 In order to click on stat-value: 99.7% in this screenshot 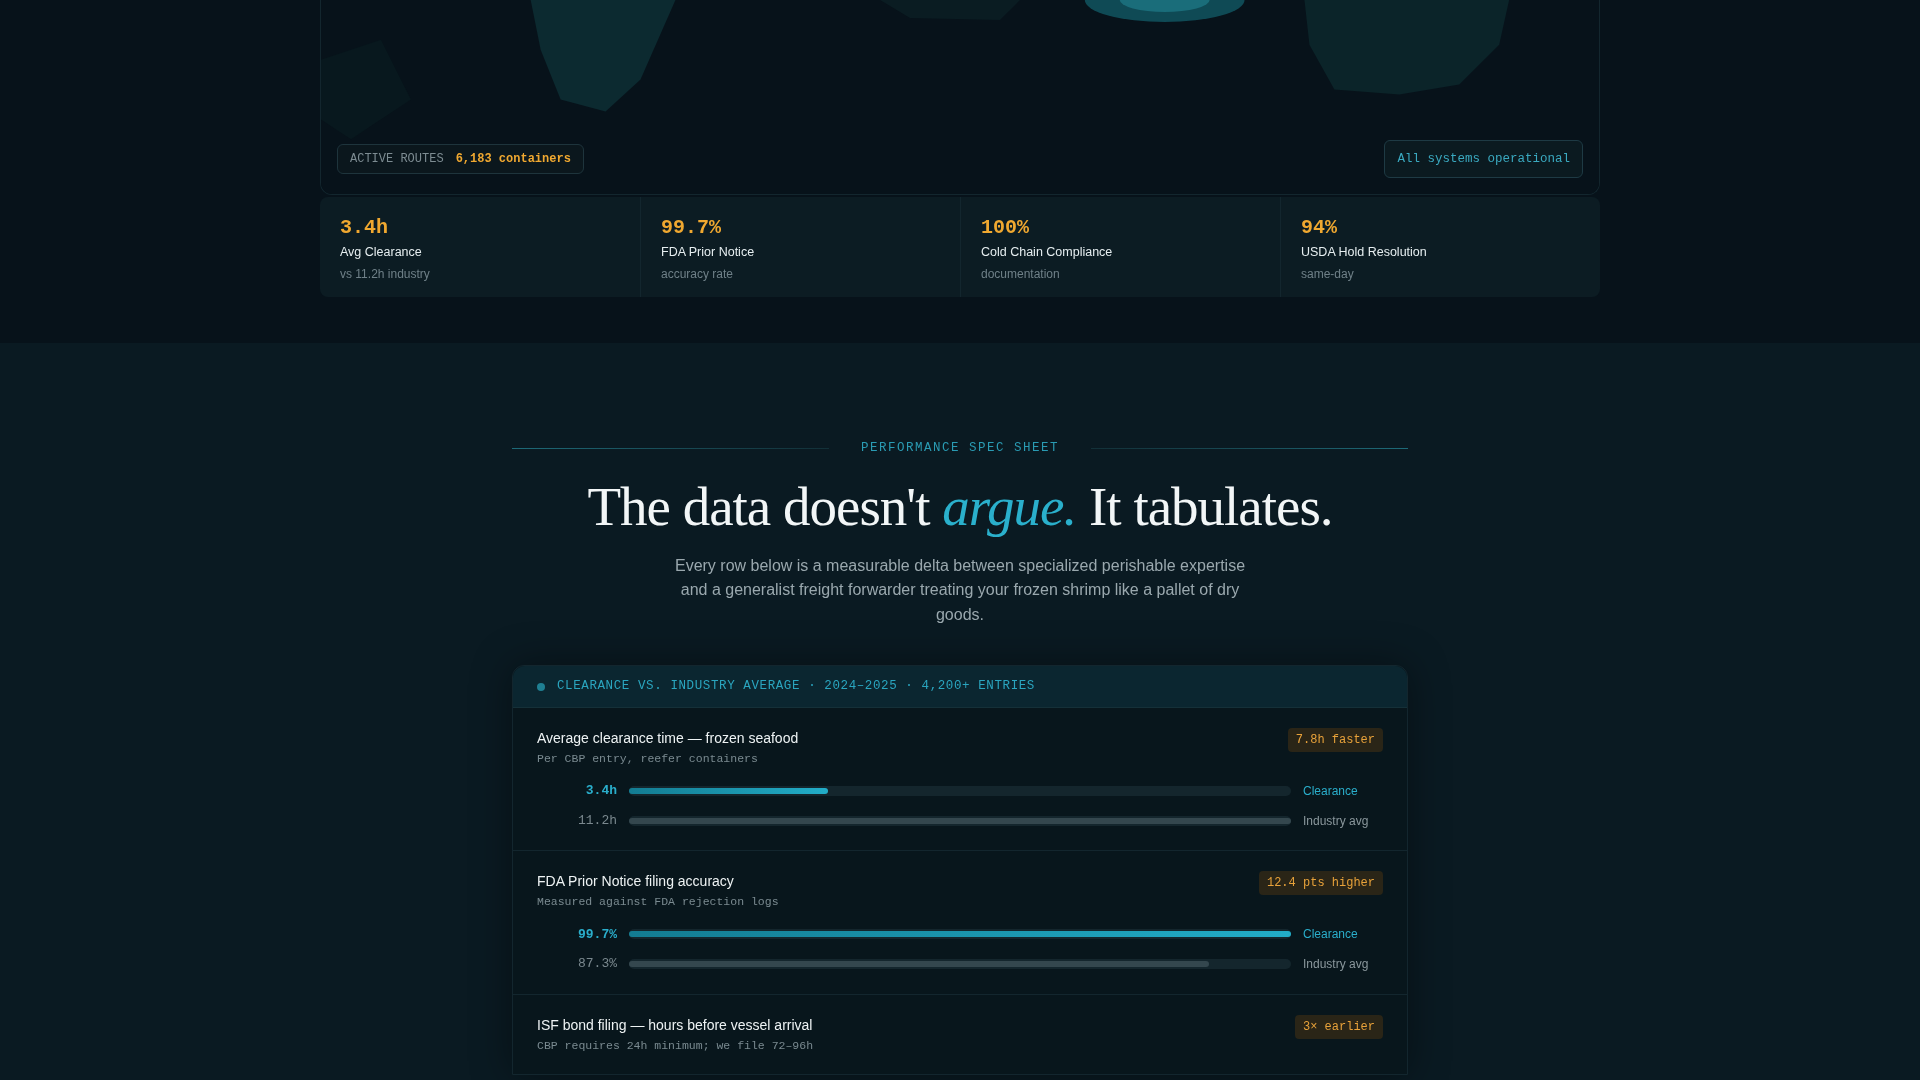, I will do `click(691, 228)`.